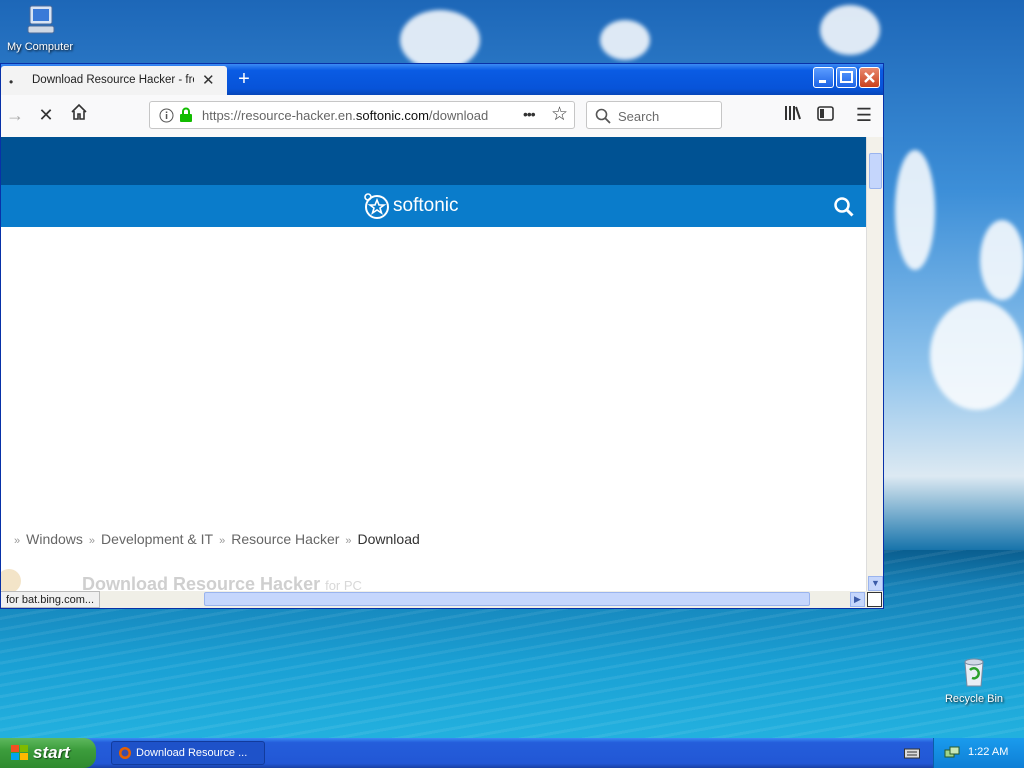 This screenshot has height=768, width=1024. What do you see at coordinates (639, 116) in the screenshot?
I see `search-placeholder: Search` at bounding box center [639, 116].